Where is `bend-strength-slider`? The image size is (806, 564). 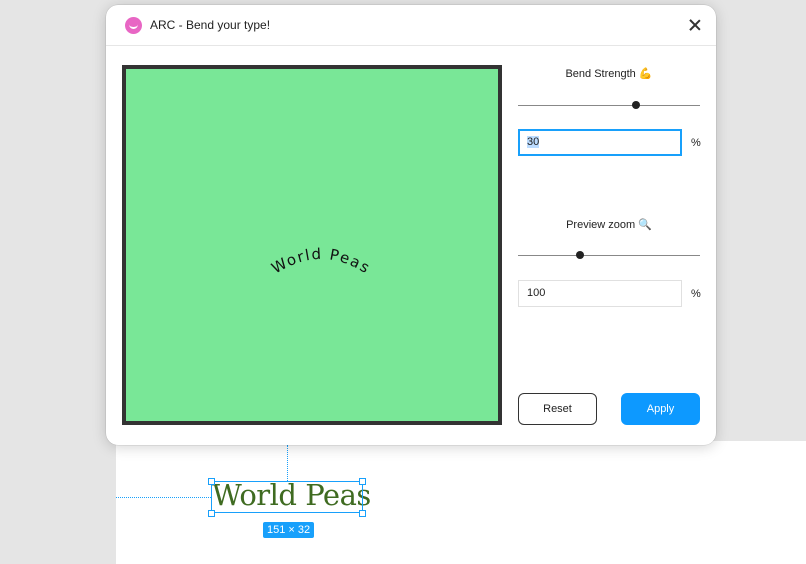 bend-strength-slider is located at coordinates (609, 105).